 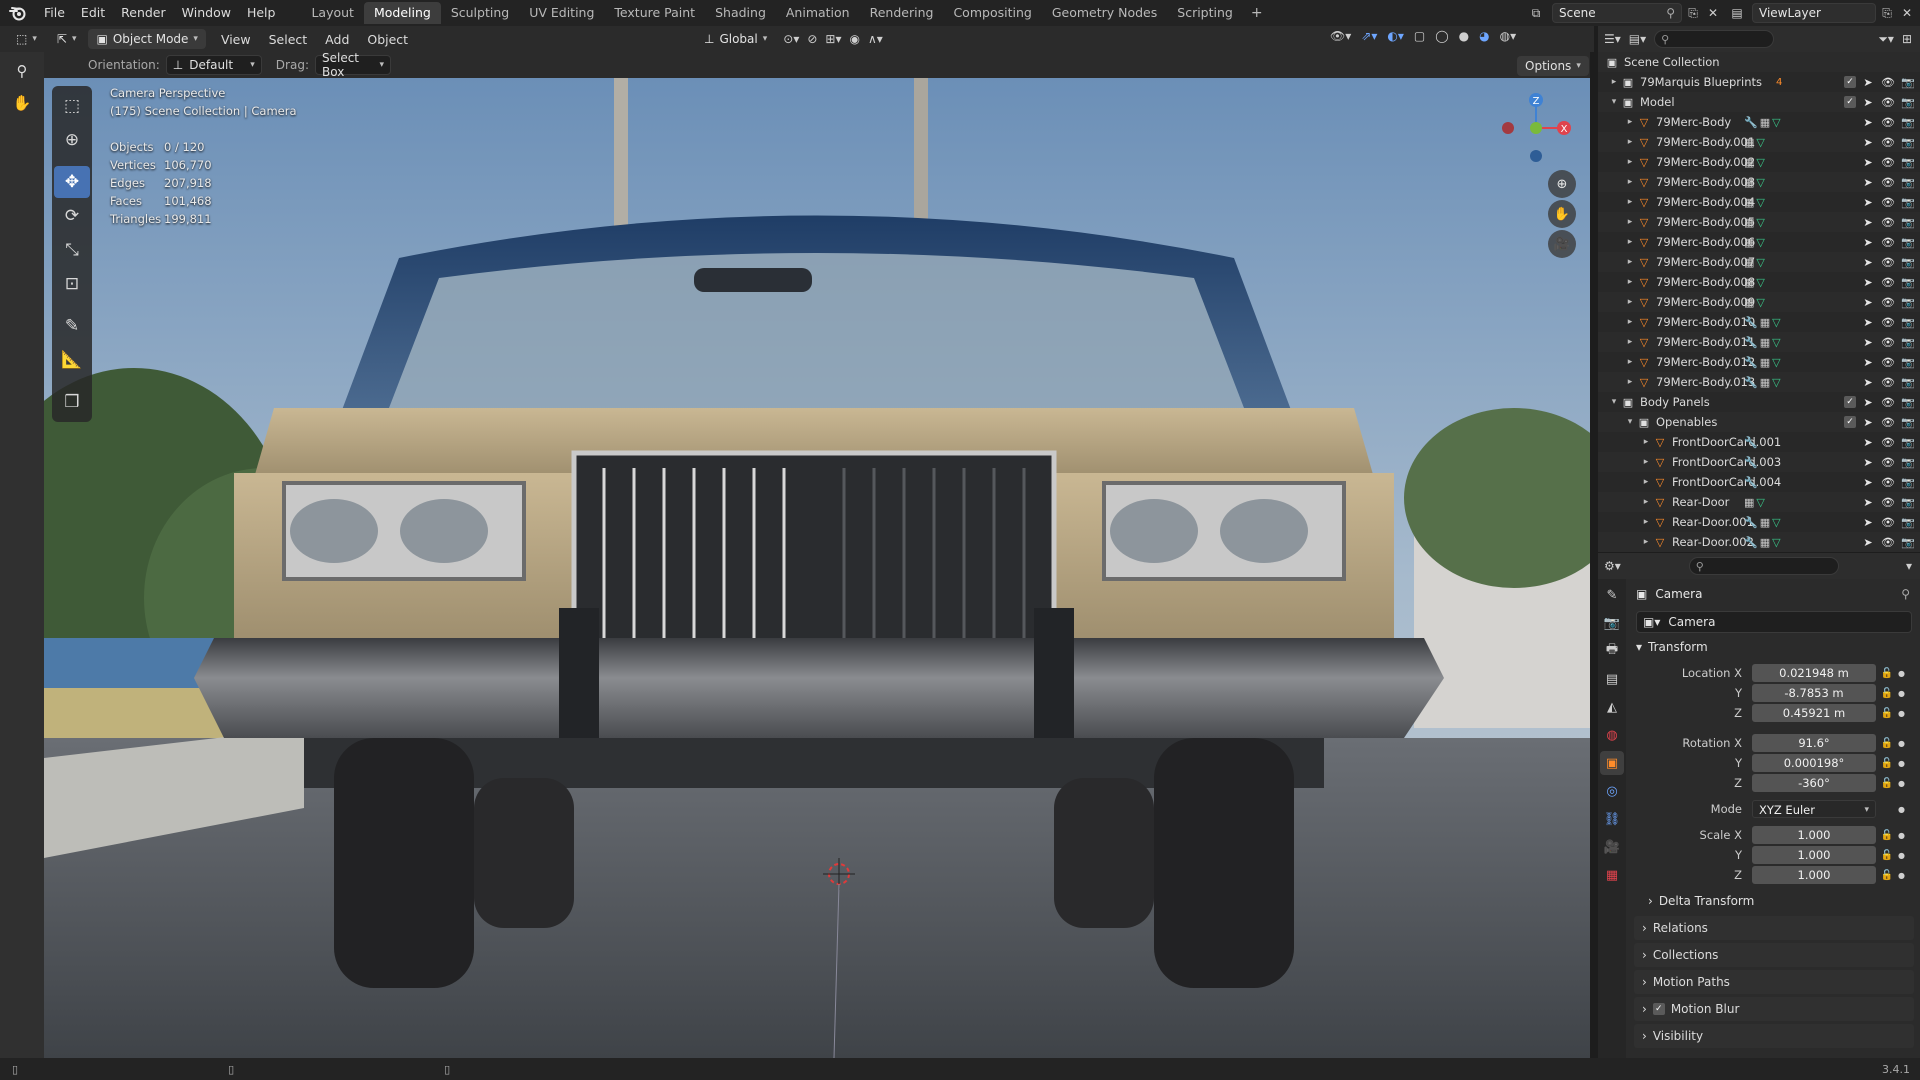 I want to click on visibility-panel: › Visibility, so click(x=1774, y=1036).